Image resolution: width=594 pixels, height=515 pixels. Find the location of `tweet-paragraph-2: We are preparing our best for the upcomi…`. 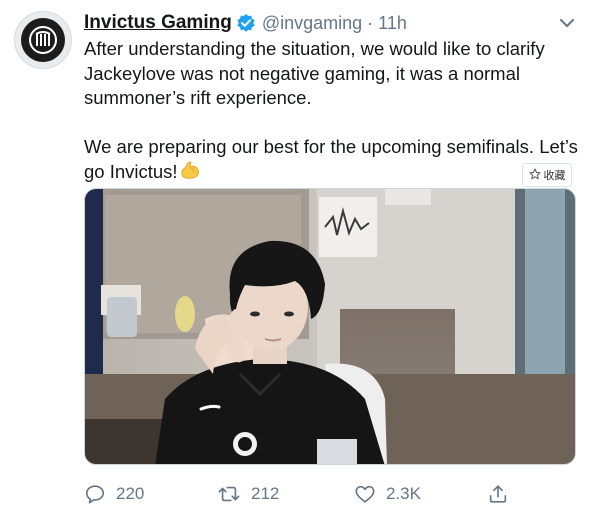

tweet-paragraph-2: We are preparing our best for the upcomi… is located at coordinates (334, 161).